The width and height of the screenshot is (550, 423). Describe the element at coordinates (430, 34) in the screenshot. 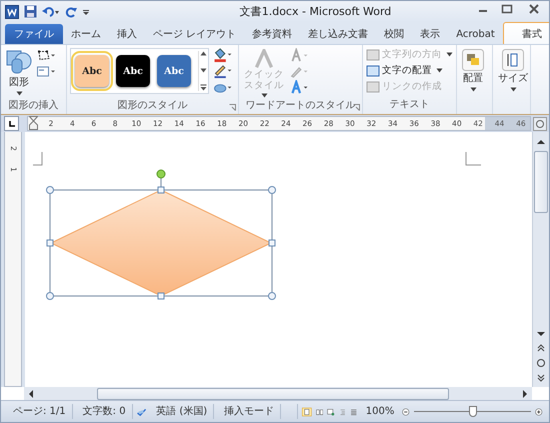

I see `ribbon-tab: 表示` at that location.